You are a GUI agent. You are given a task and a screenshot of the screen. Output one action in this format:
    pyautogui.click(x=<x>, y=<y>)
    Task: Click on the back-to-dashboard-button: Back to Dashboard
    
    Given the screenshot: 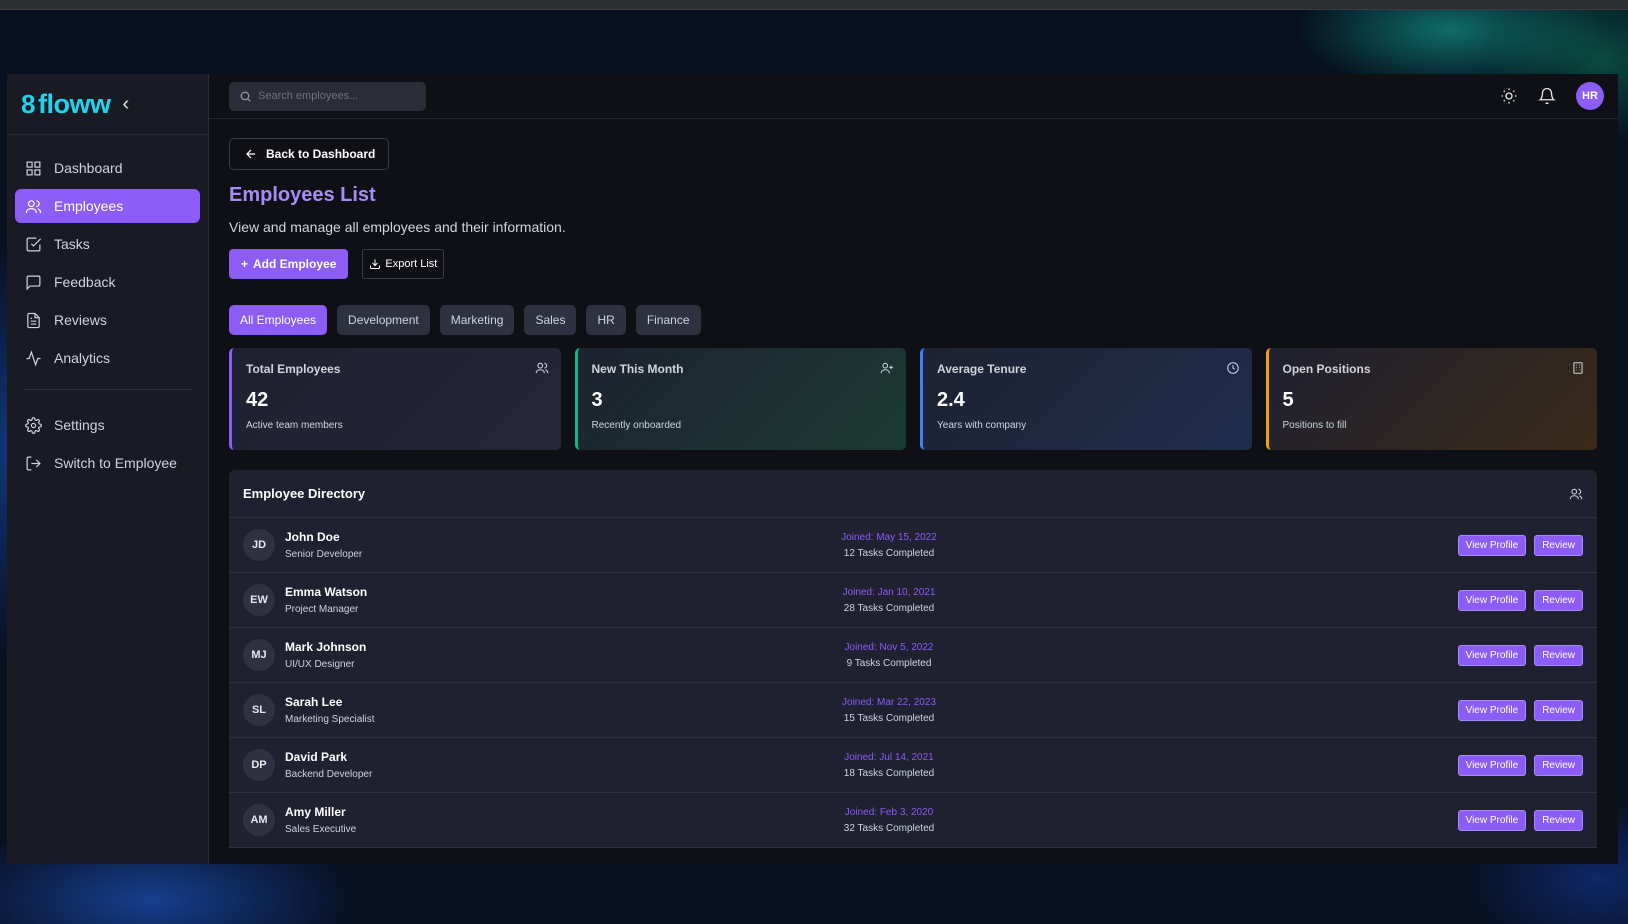 What is the action you would take?
    pyautogui.click(x=309, y=154)
    